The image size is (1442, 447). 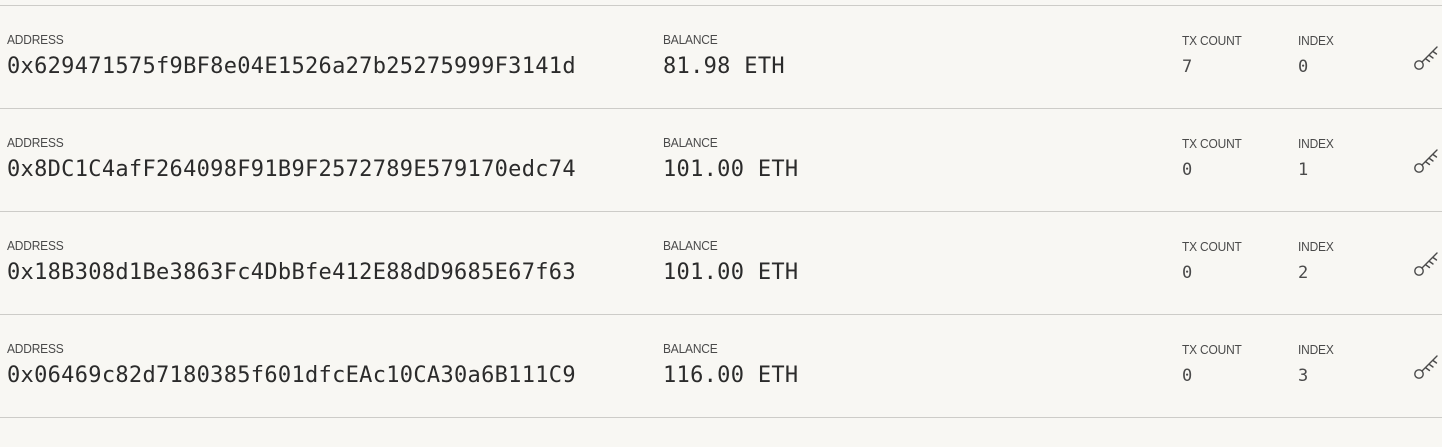 I want to click on account-index: 1, so click(x=1303, y=170).